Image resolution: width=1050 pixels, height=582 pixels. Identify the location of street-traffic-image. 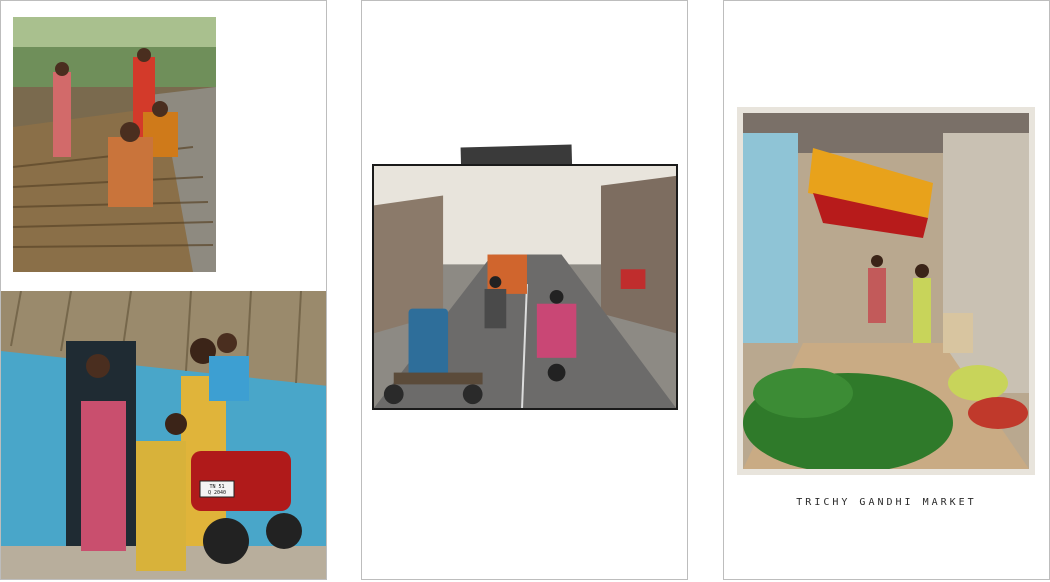
(525, 287).